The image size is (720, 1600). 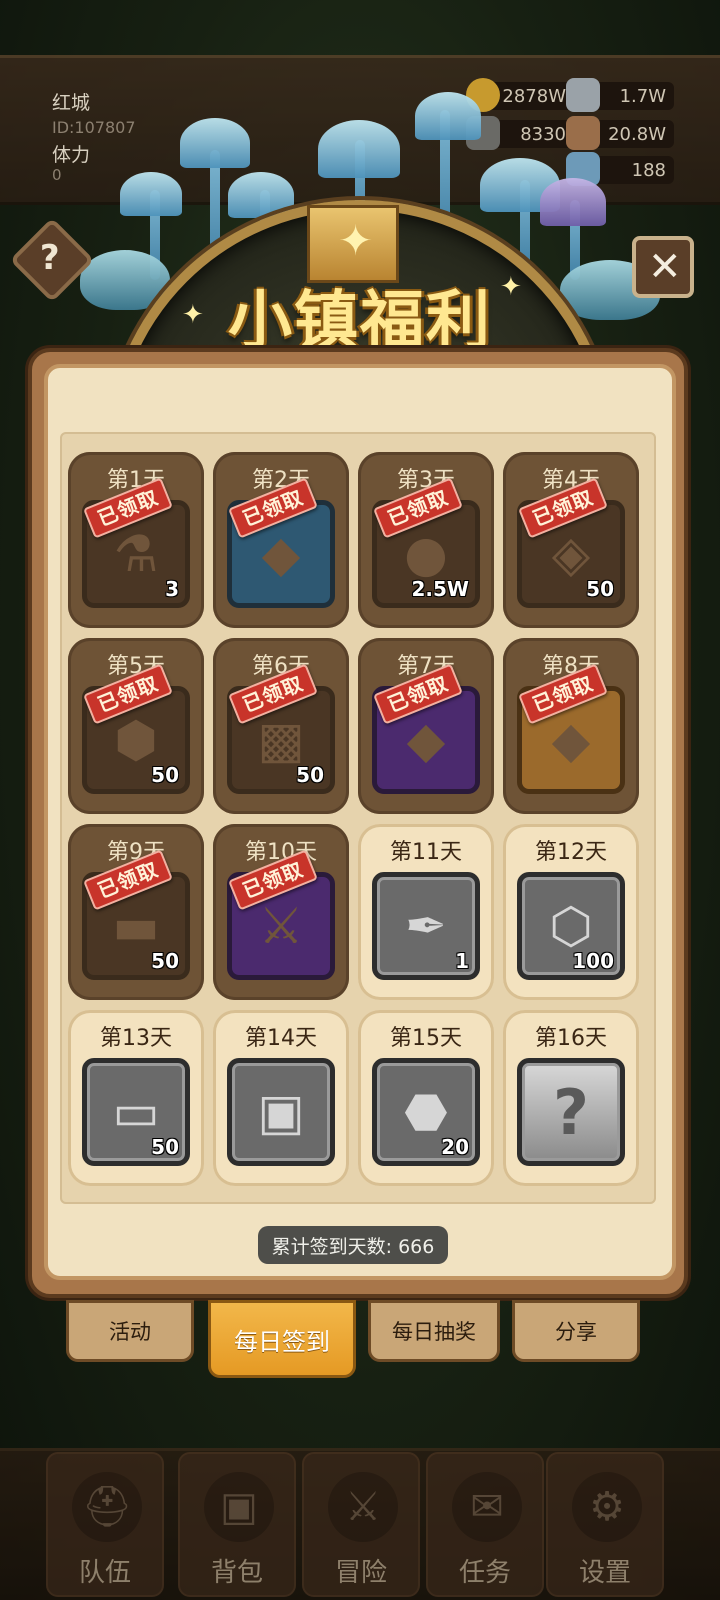 What do you see at coordinates (107, 1507) in the screenshot?
I see `helmet-icon: ⛑` at bounding box center [107, 1507].